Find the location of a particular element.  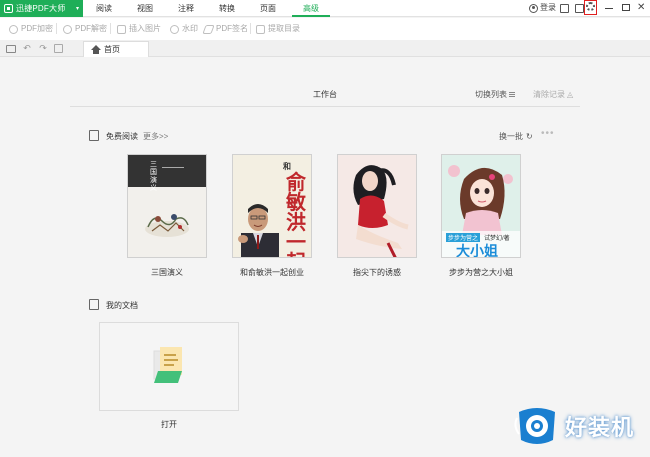

shield-open-icon is located at coordinates (67, 29).